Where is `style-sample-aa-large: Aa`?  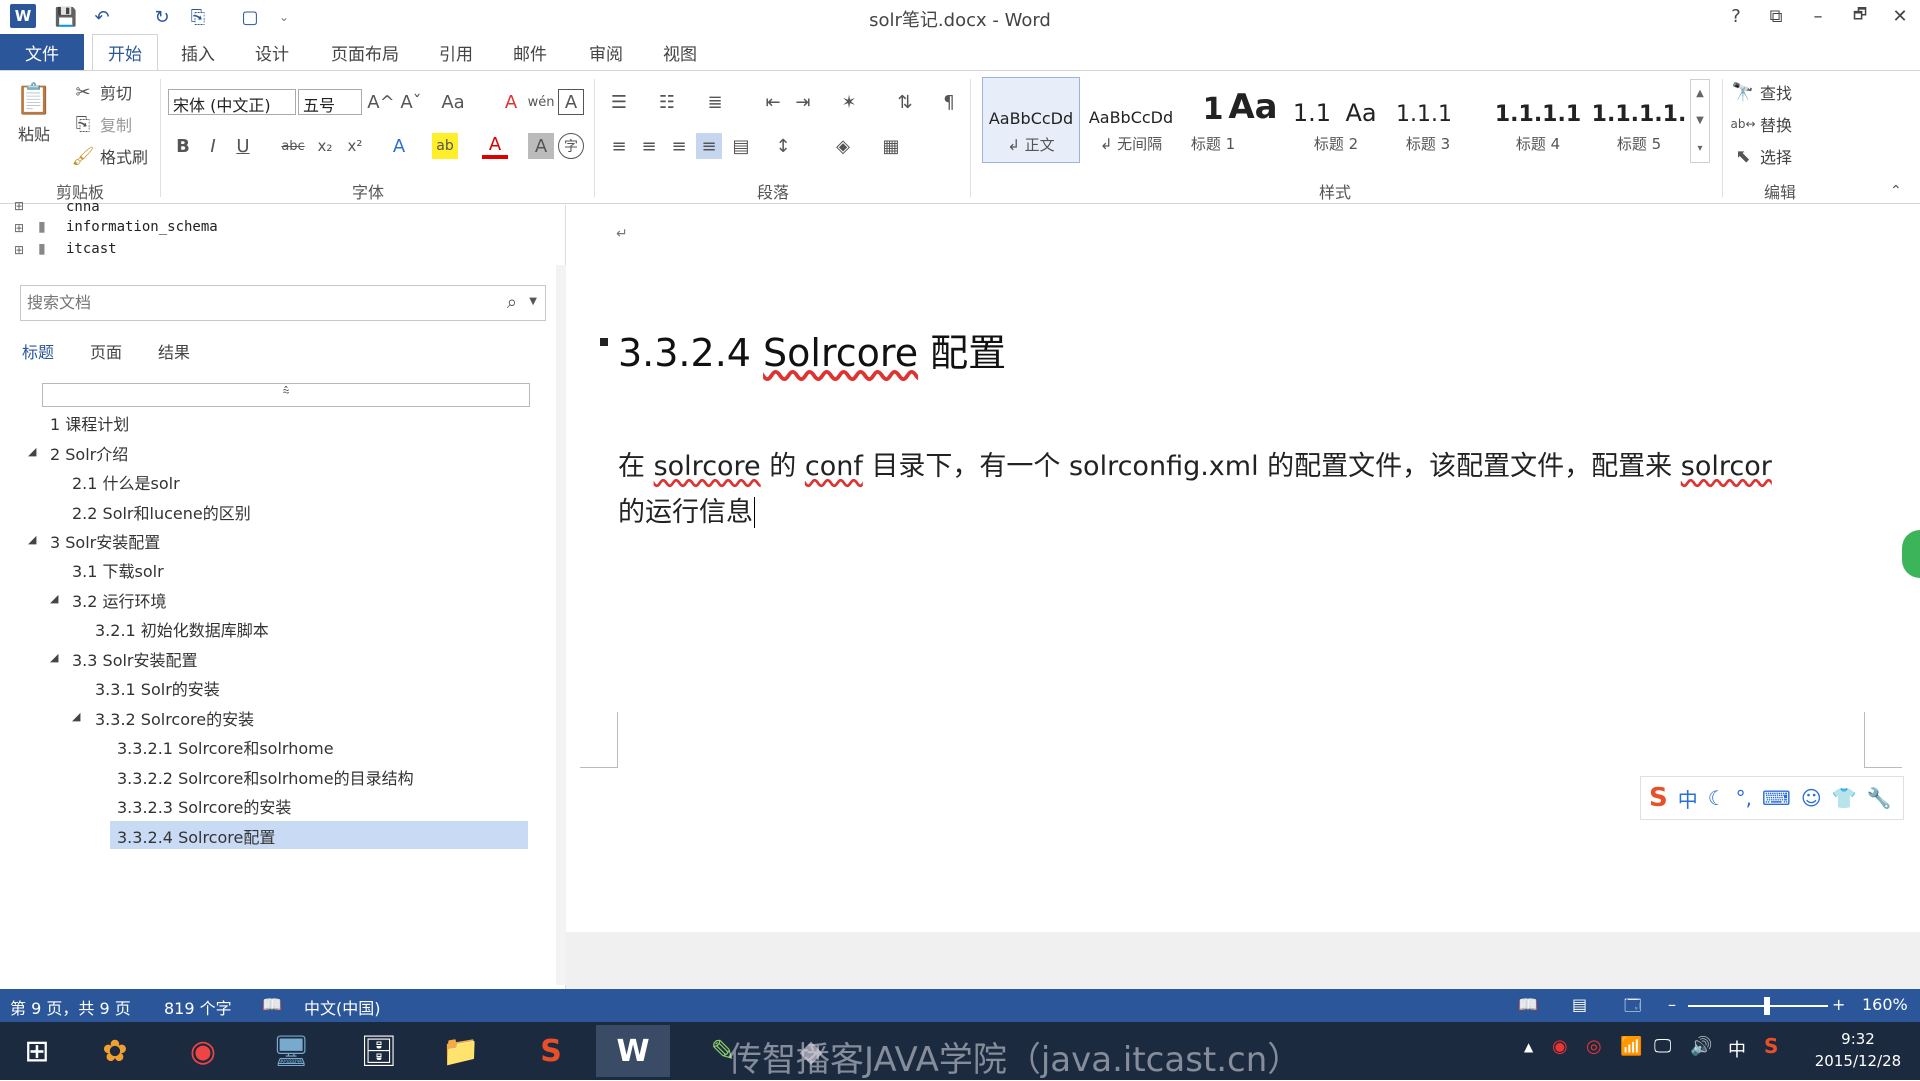
style-sample-aa-large: Aa is located at coordinates (1253, 120).